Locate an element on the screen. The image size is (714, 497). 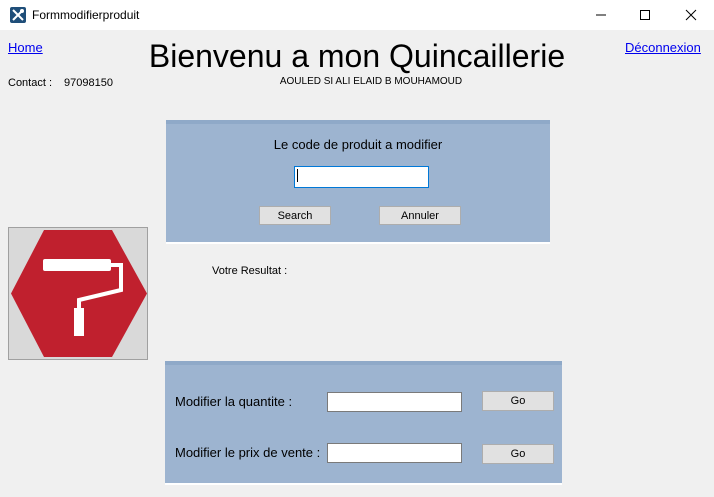
search-button: Search is located at coordinates (295, 215).